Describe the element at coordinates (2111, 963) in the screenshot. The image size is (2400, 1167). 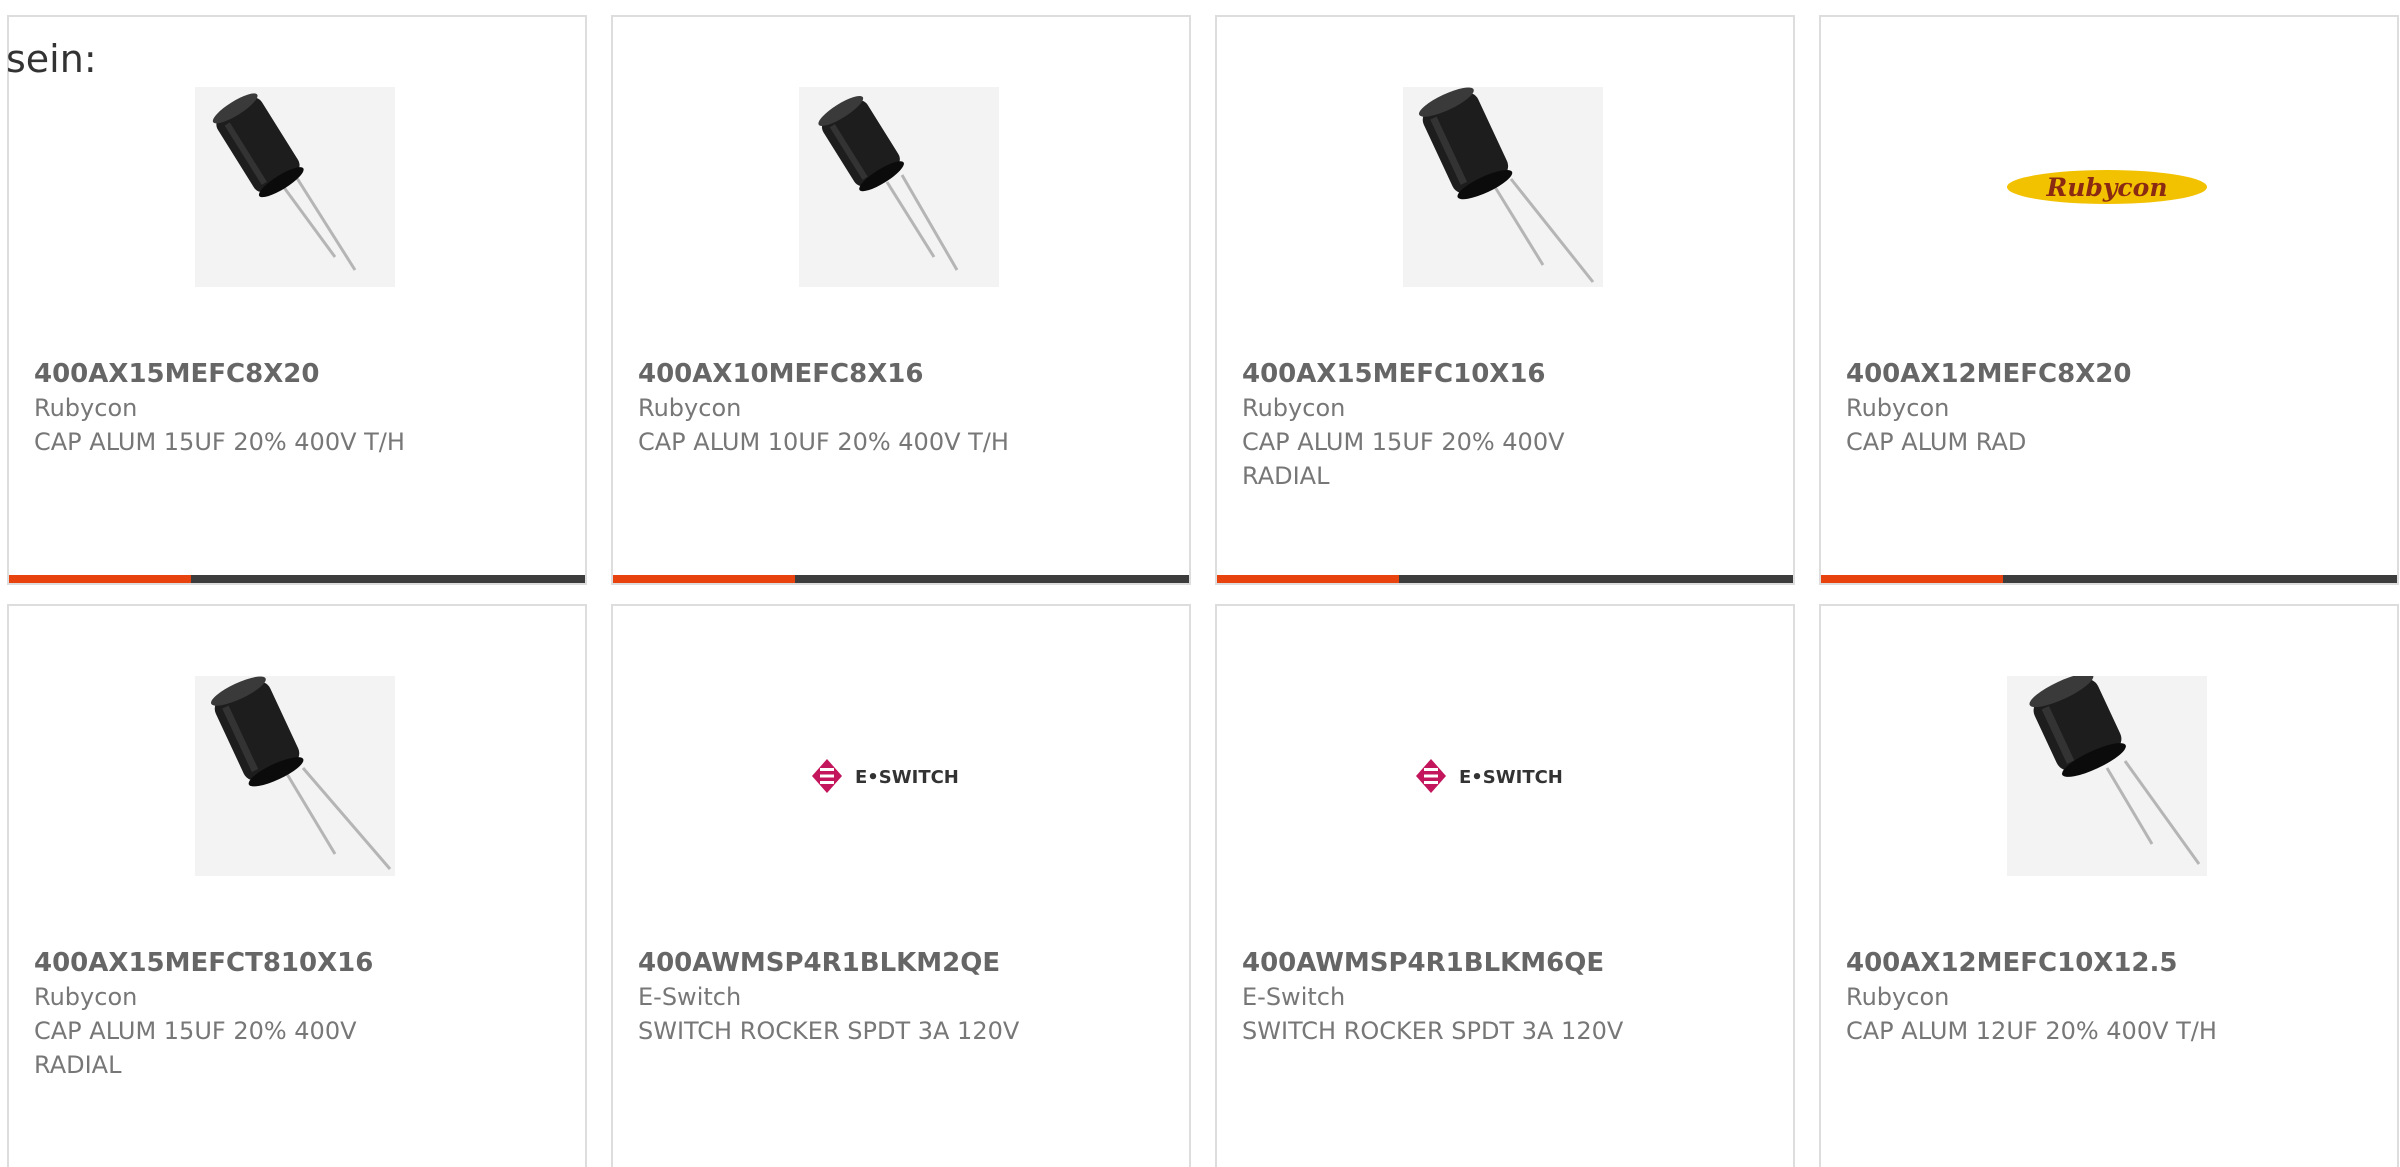
I see `part-number-link: 400AX12MEFC10X12.5` at that location.